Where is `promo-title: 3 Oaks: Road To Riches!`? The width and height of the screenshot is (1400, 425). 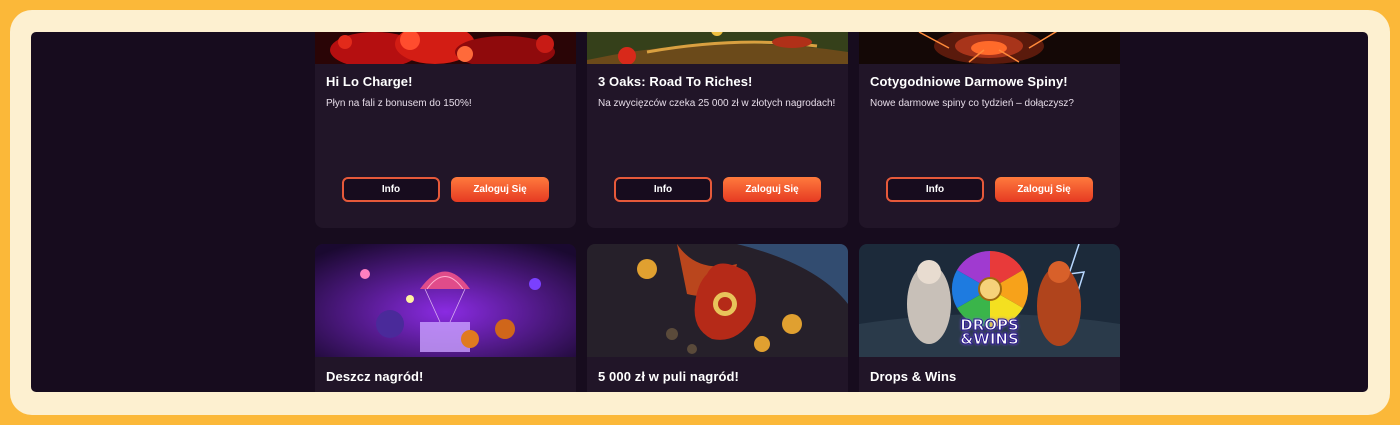
promo-title: 3 Oaks: Road To Riches! is located at coordinates (675, 81).